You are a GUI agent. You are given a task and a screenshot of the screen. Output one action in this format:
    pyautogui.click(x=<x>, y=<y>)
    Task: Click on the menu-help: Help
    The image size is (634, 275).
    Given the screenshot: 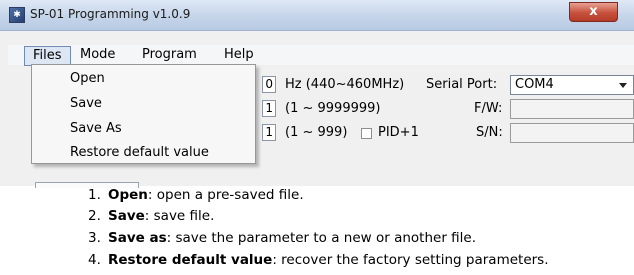 What is the action you would take?
    pyautogui.click(x=239, y=55)
    